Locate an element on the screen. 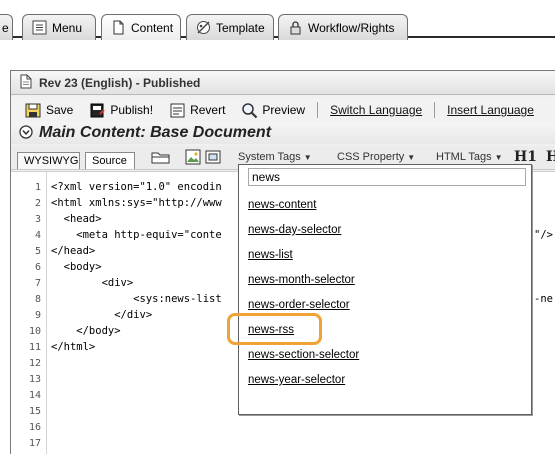  tab-workflow-label: Workflow/Rights is located at coordinates (351, 27).